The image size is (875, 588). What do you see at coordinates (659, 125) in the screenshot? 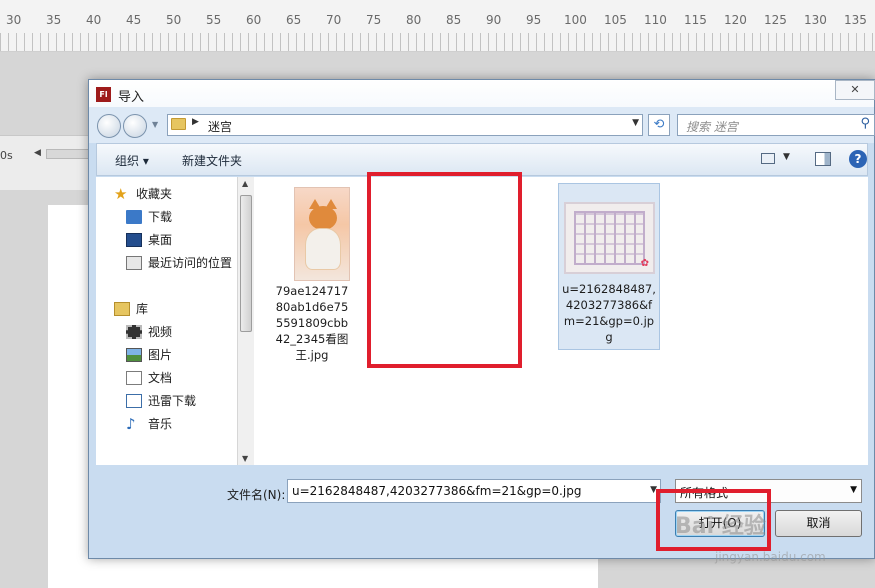
I see `refresh-button: ⟲` at bounding box center [659, 125].